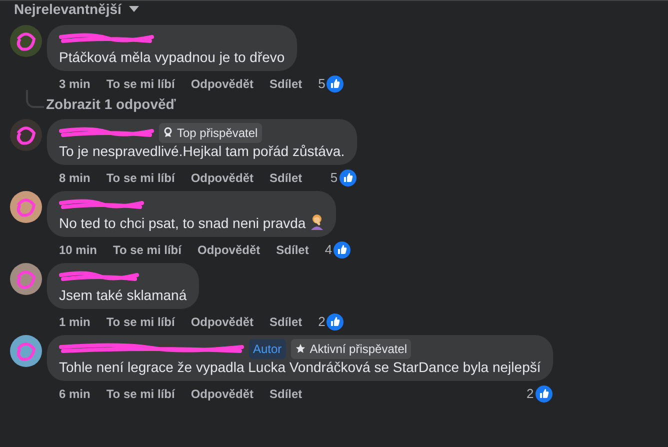 This screenshot has width=668, height=447. I want to click on comment-time: 6 min, so click(74, 393).